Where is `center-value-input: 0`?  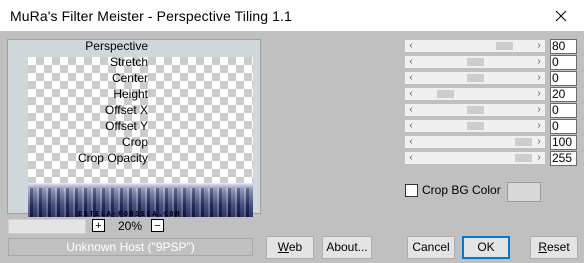 center-value-input: 0 is located at coordinates (563, 78).